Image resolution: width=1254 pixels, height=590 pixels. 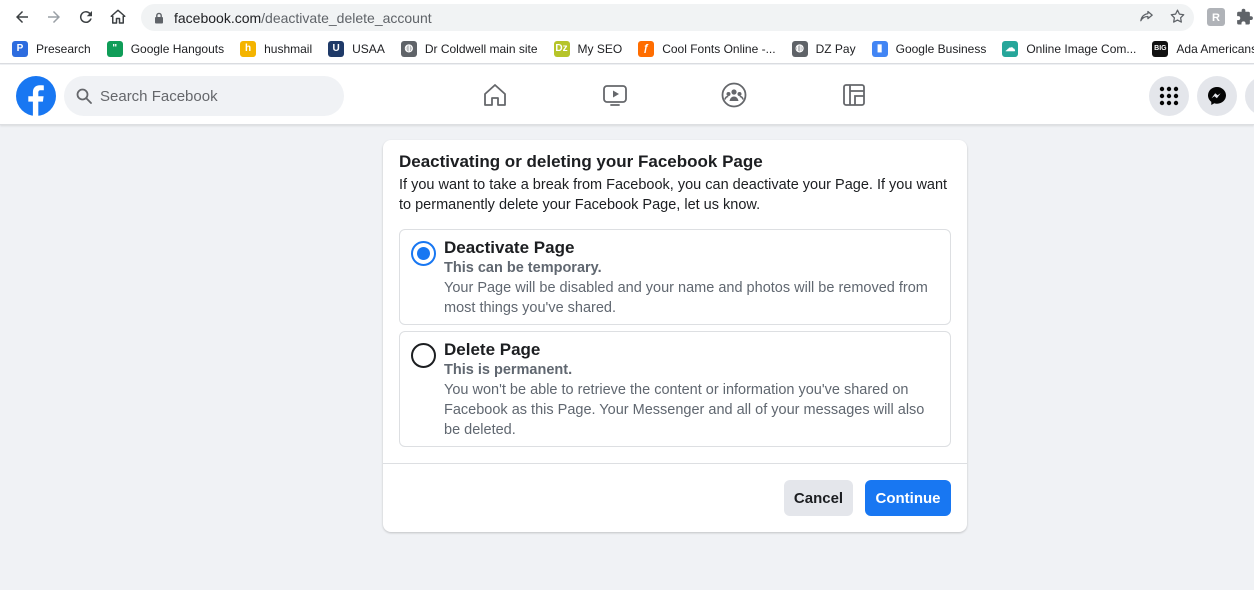 I want to click on bookmark-item: P Presearch, so click(x=51, y=48).